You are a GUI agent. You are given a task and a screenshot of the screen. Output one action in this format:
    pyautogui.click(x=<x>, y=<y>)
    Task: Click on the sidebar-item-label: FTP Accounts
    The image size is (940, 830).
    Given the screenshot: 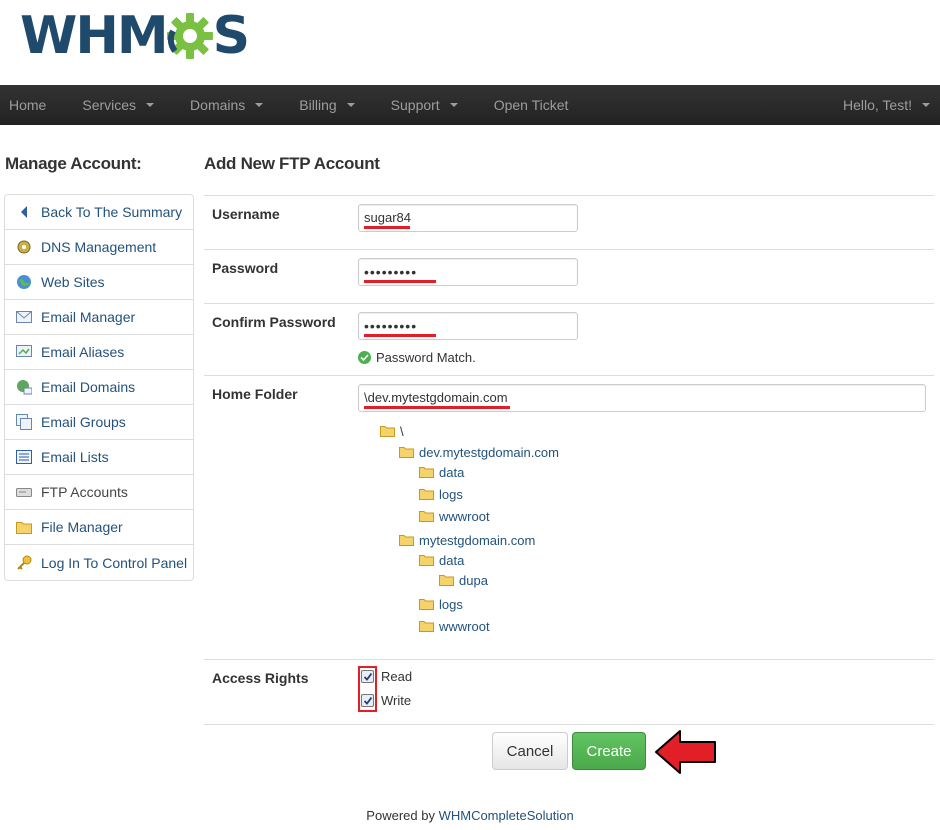 What is the action you would take?
    pyautogui.click(x=84, y=492)
    